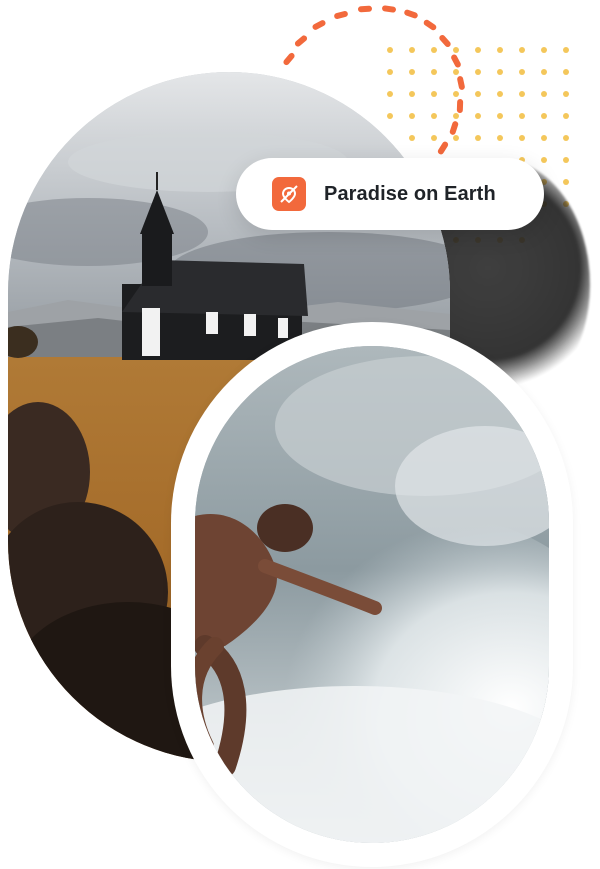  What do you see at coordinates (289, 194) in the screenshot?
I see `map-pin-icon` at bounding box center [289, 194].